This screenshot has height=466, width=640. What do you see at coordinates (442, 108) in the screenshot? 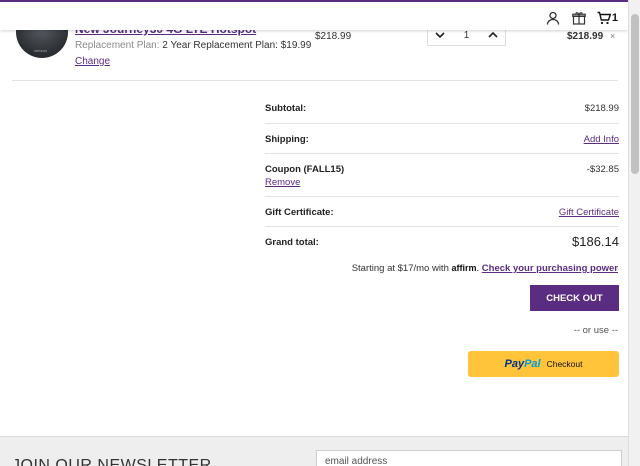
I see `subtotal-row: Subtotal: $218.99` at bounding box center [442, 108].